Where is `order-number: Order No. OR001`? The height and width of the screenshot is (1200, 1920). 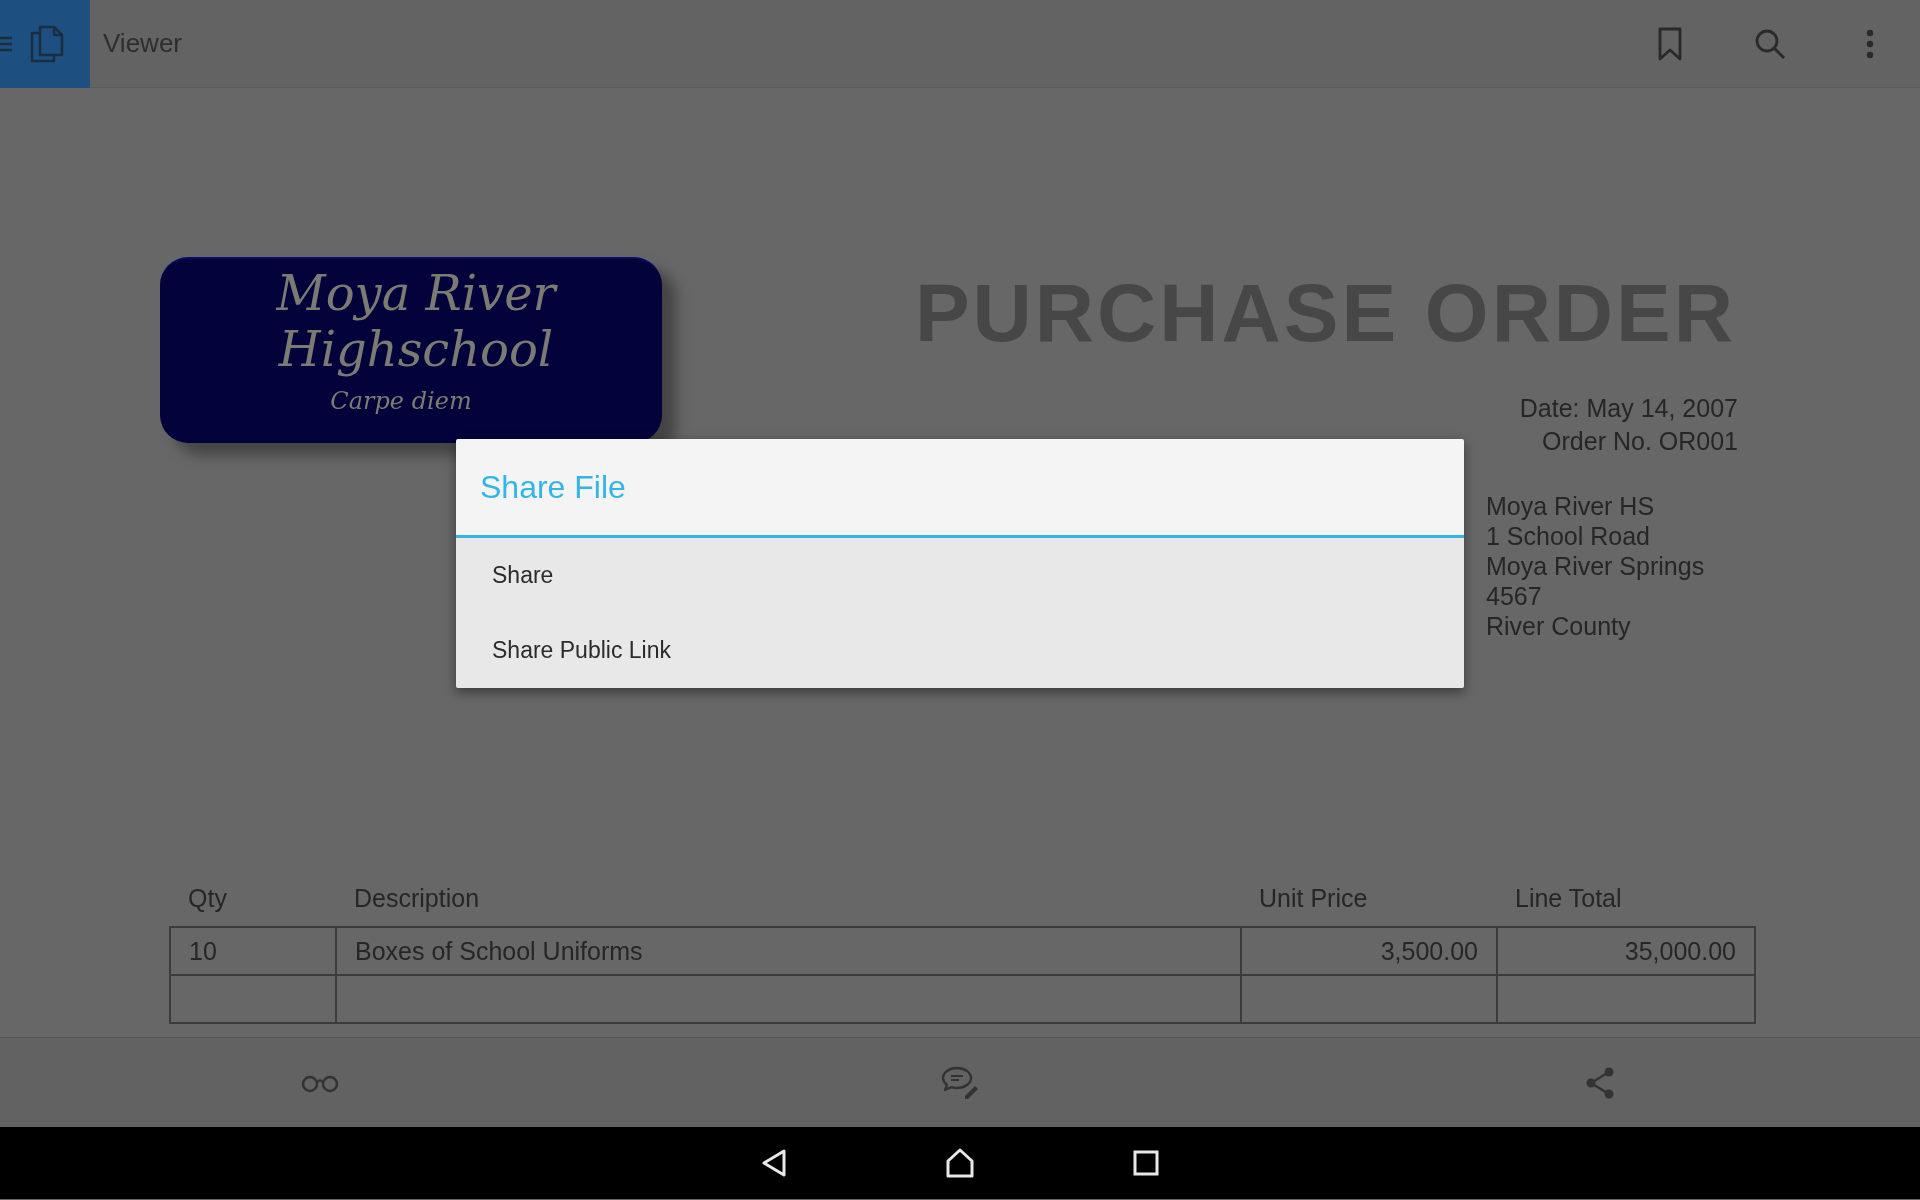 order-number: Order No. OR001 is located at coordinates (1639, 441).